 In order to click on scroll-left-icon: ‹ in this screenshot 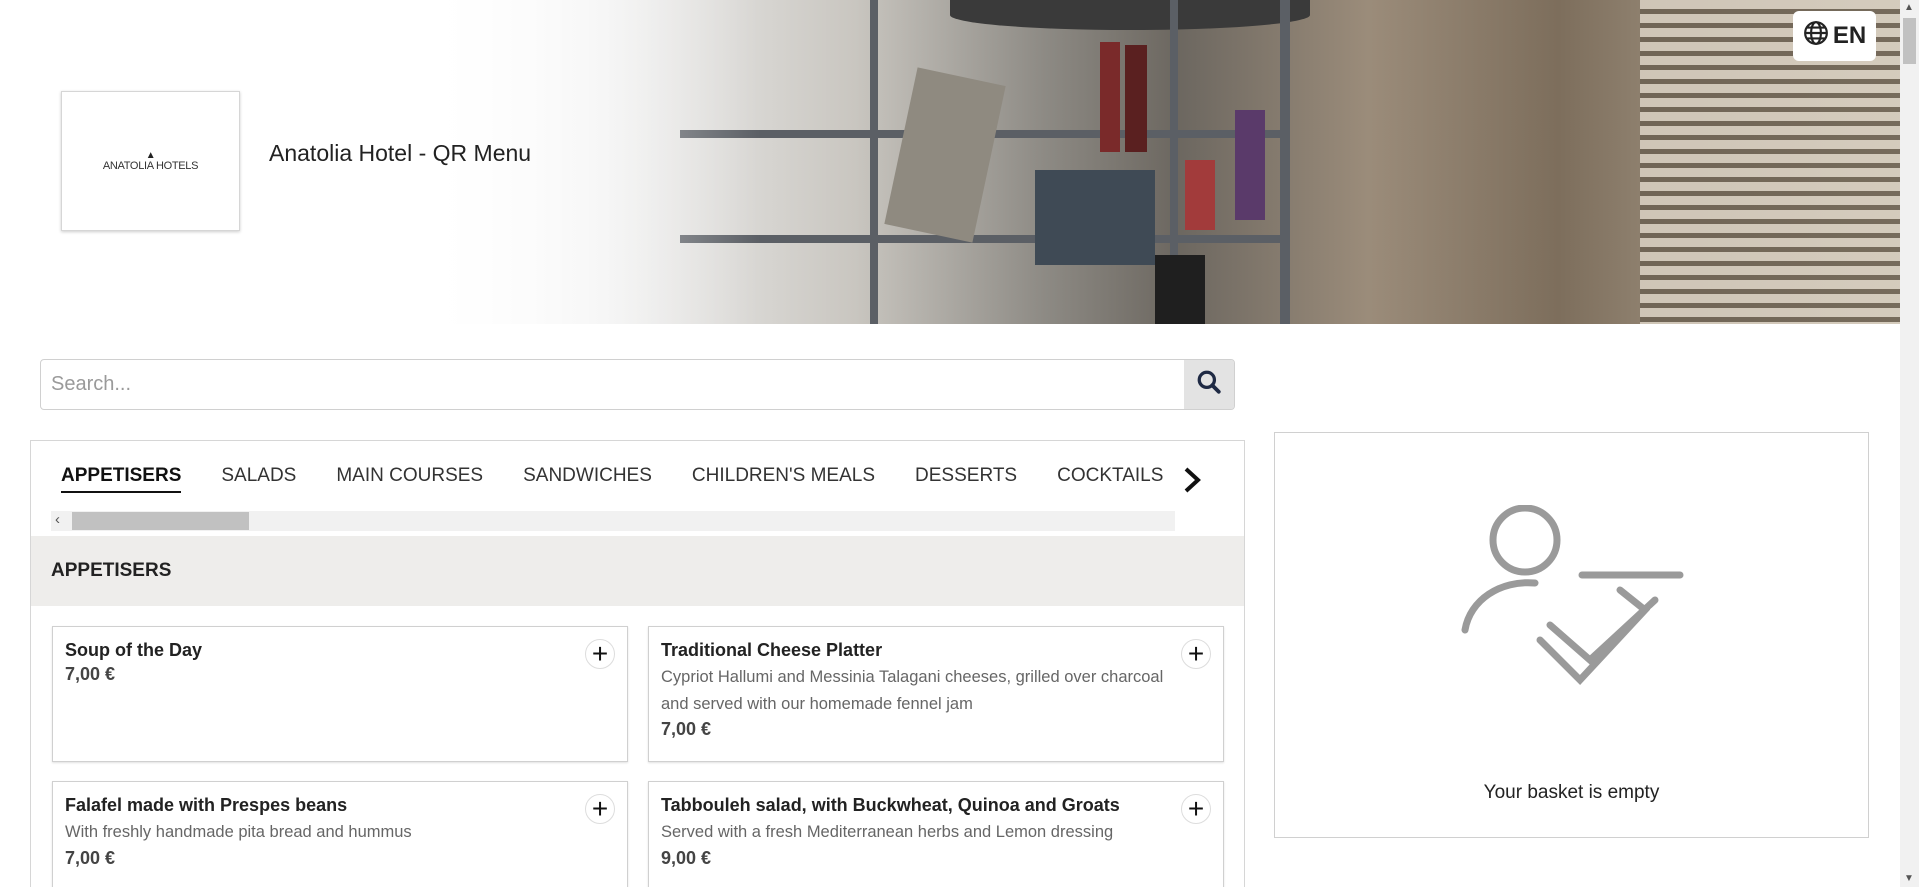, I will do `click(57, 519)`.